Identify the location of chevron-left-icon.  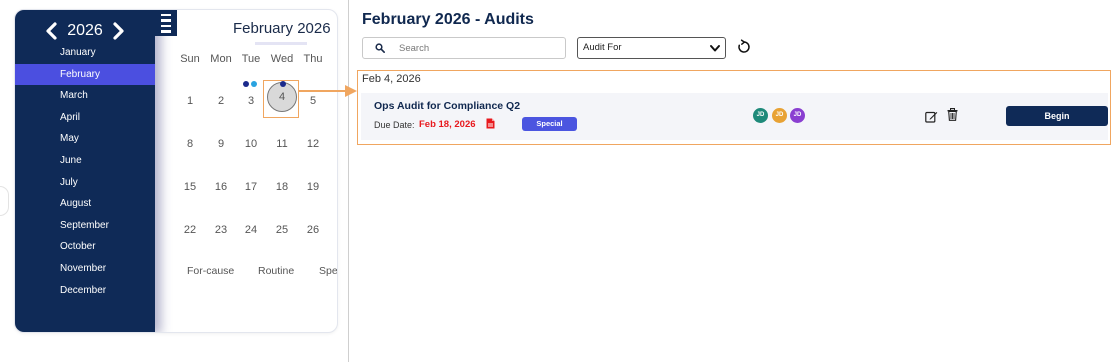
(52, 31).